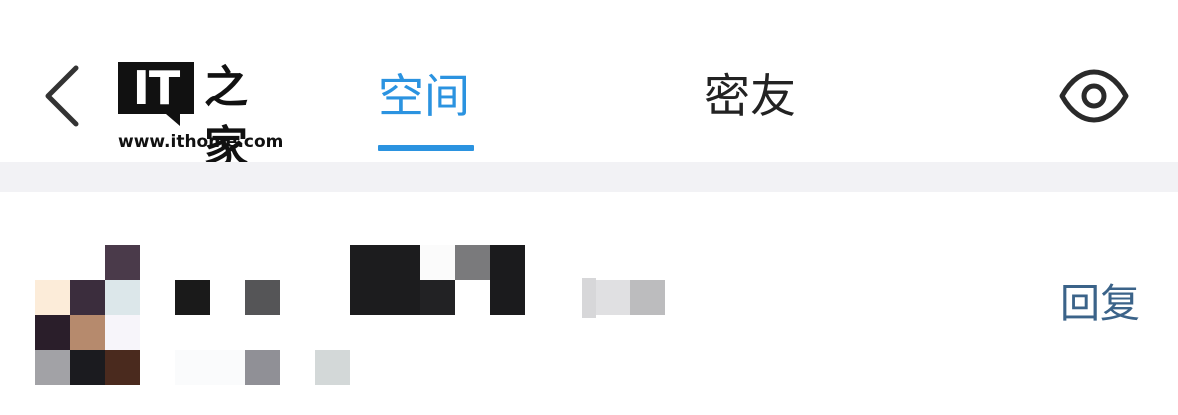 The image size is (1178, 415). I want to click on logo-zhijia-mark: 之家, so click(226, 117).